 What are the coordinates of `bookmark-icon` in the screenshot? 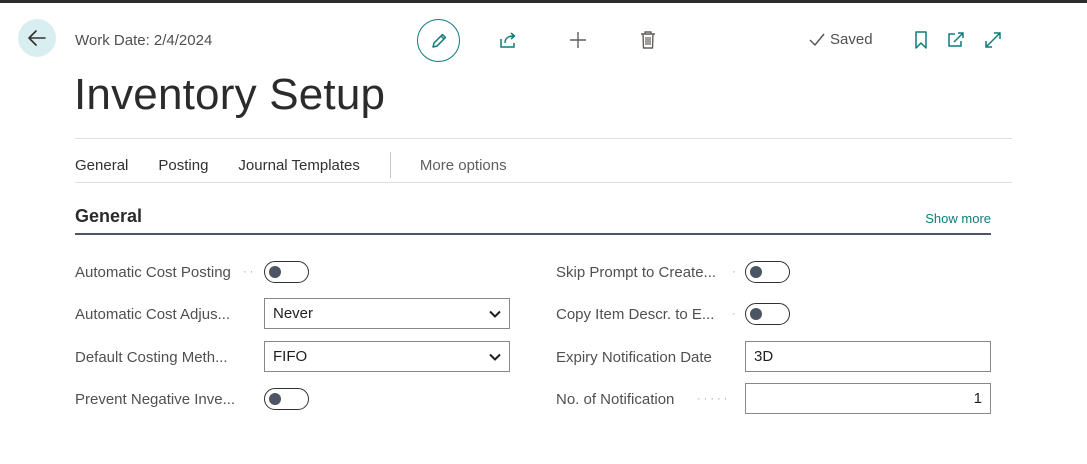 It's located at (921, 40).